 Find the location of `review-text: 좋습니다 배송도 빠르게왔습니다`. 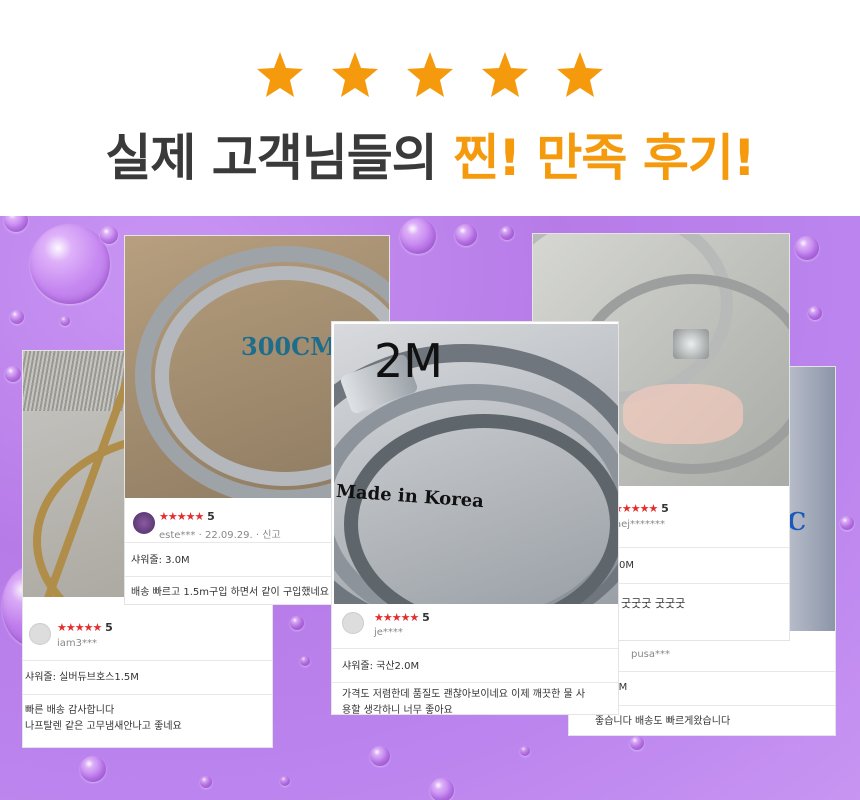

review-text: 좋습니다 배송도 빠르게왔습니다 is located at coordinates (663, 721).